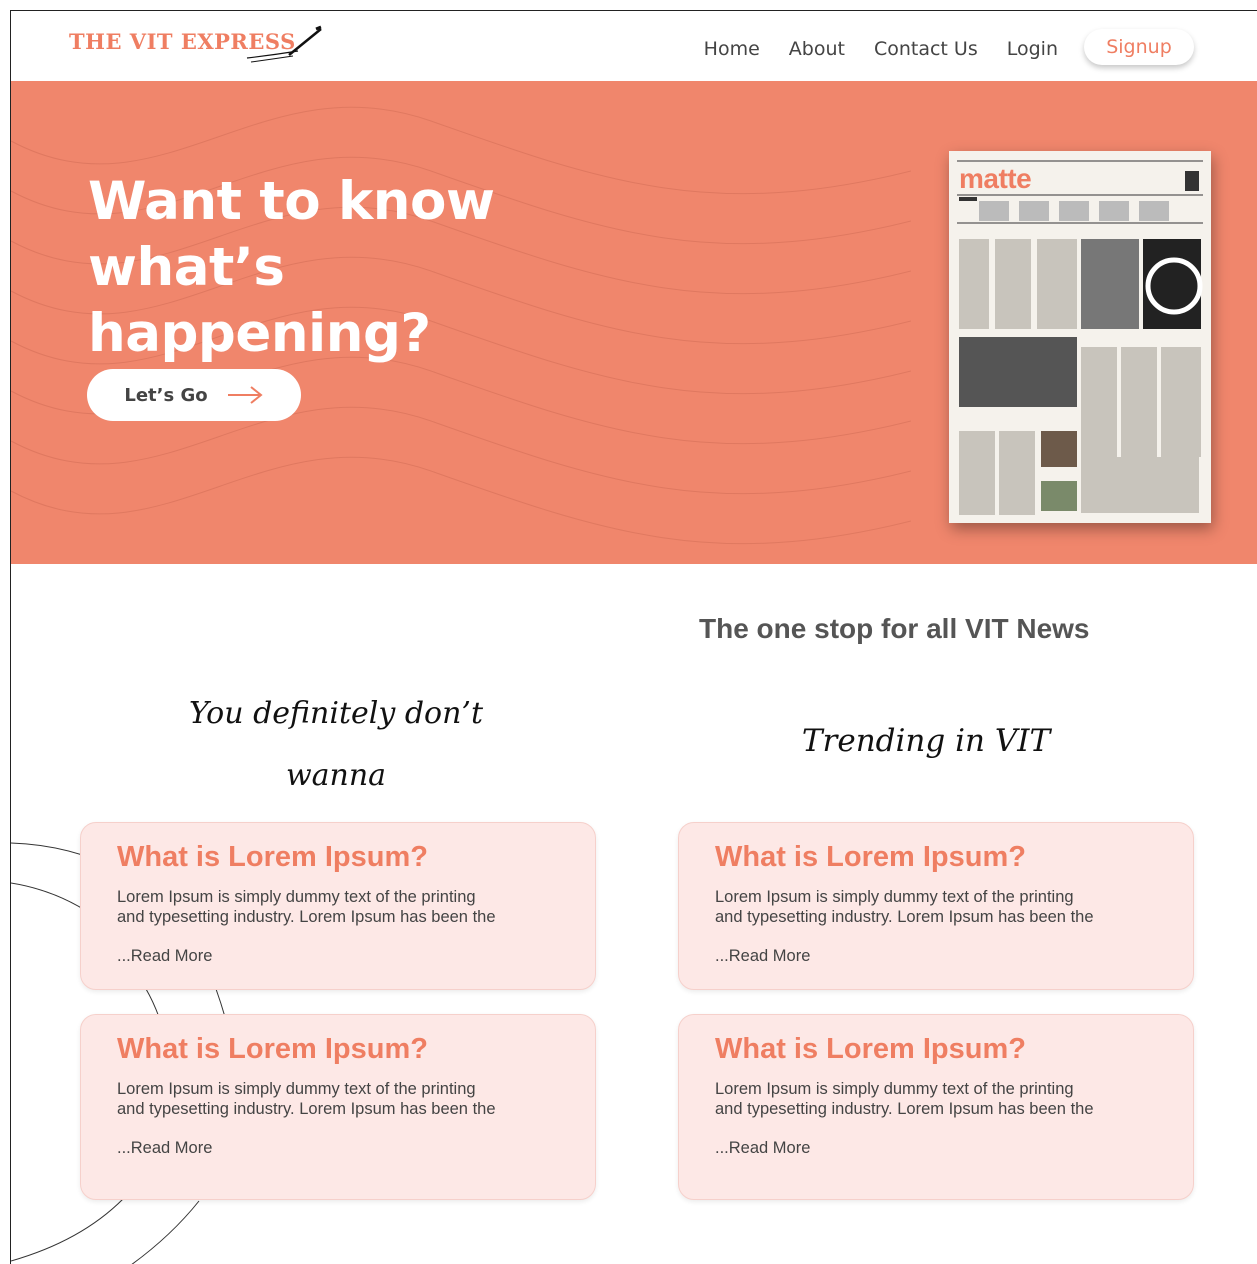 This screenshot has width=1257, height=1264. I want to click on left-heading-line1: You definitely don’t wanna, so click(336, 744).